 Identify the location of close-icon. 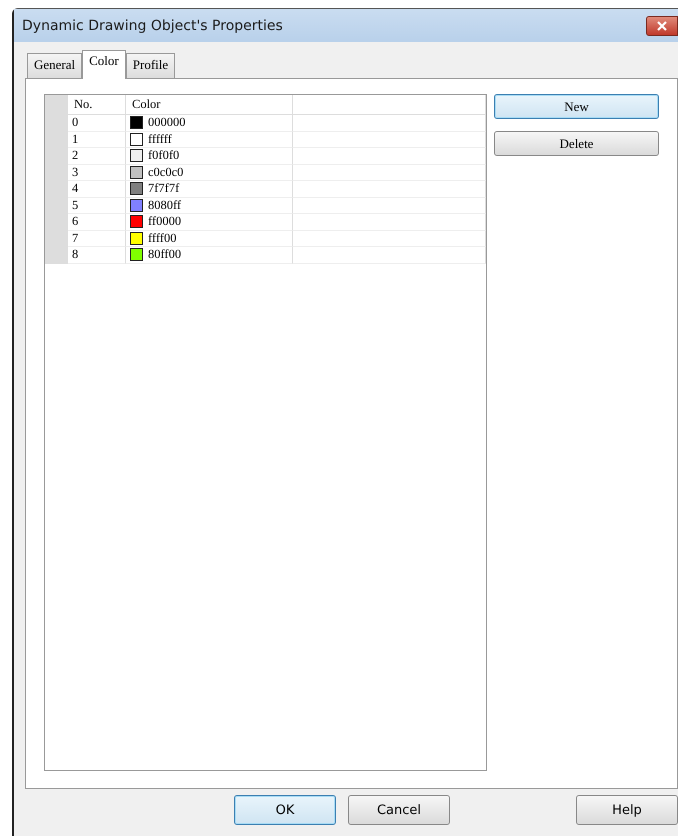
(662, 25).